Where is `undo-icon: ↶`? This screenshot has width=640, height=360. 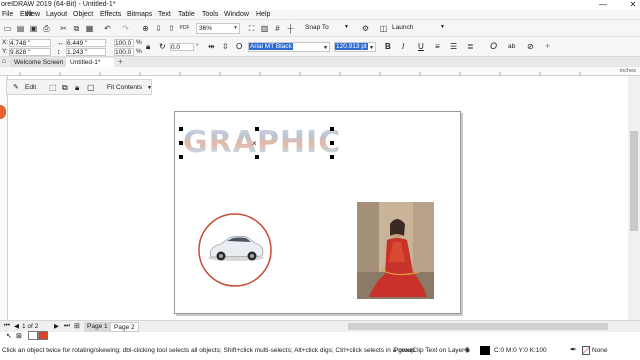
undo-icon: ↶ is located at coordinates (107, 28).